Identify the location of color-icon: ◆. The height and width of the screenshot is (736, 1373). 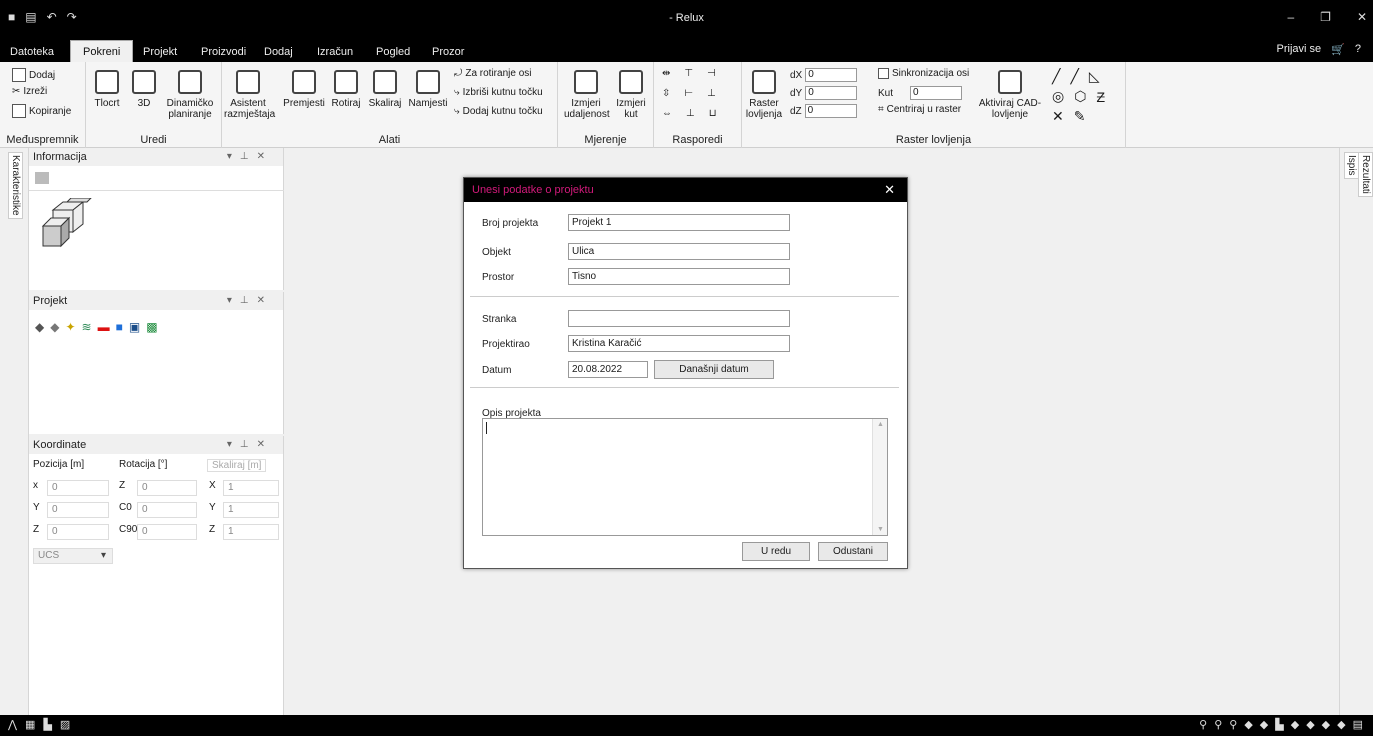
(1326, 724).